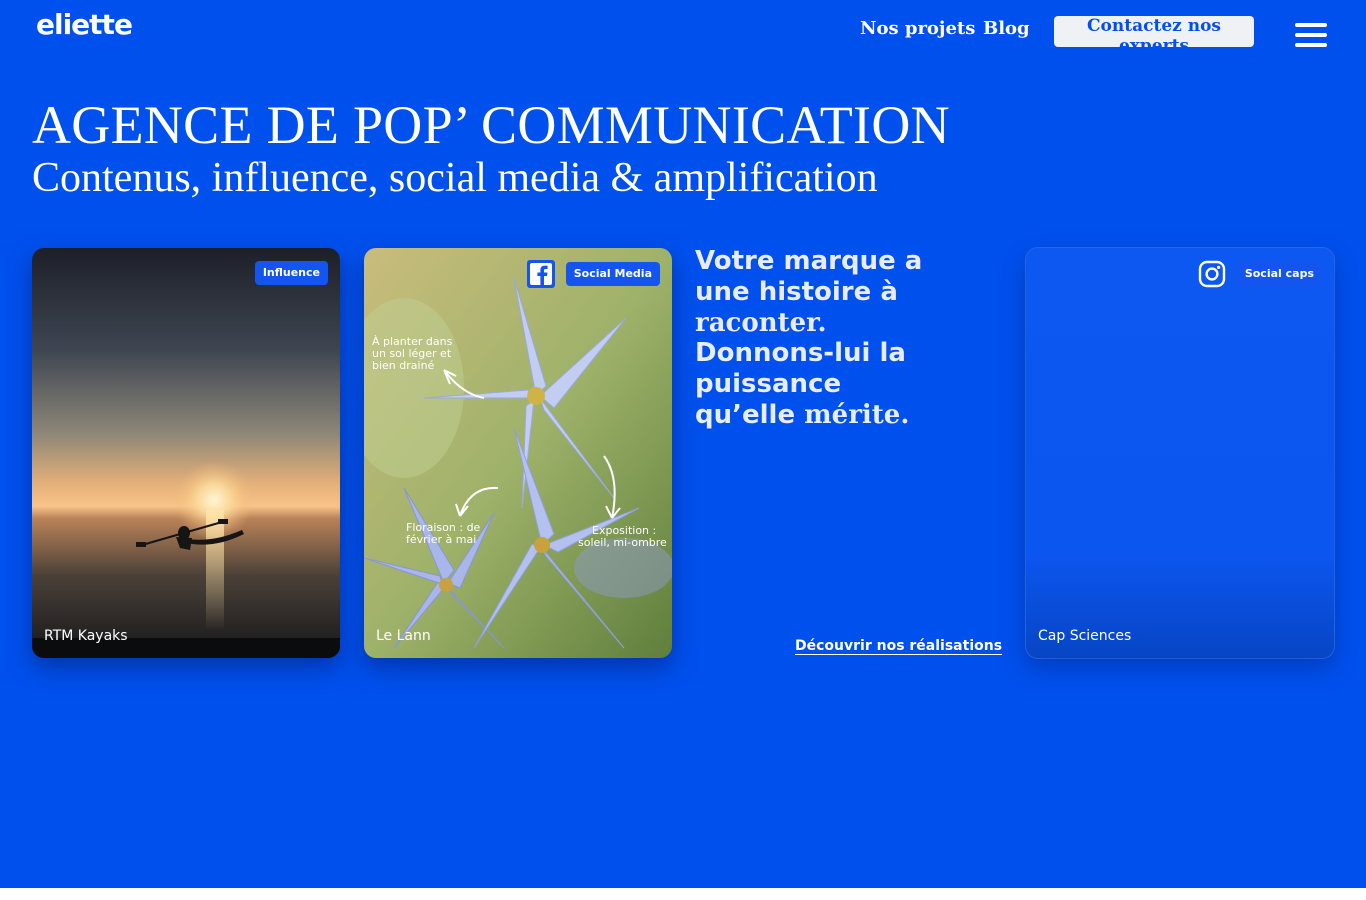 The height and width of the screenshot is (900, 1366). I want to click on tagline-line: une histoire à, so click(796, 291).